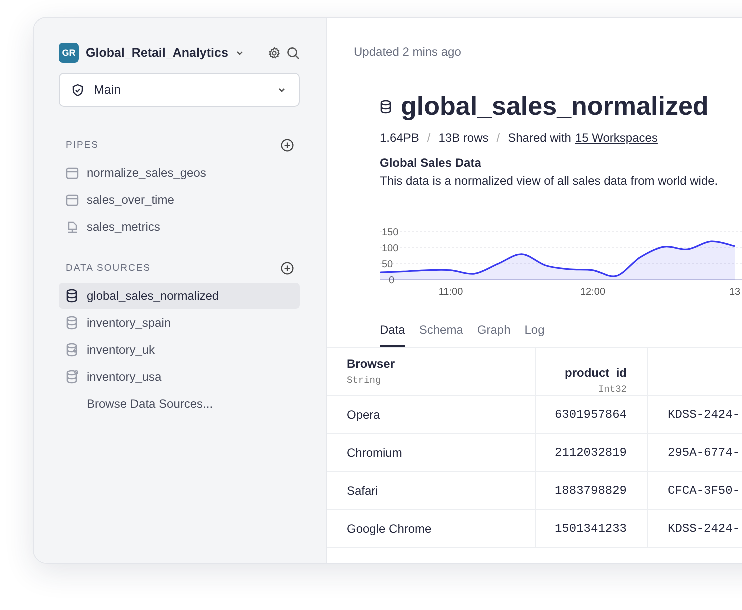  Describe the element at coordinates (592, 491) in the screenshot. I see `table-cell: 1883798829` at that location.